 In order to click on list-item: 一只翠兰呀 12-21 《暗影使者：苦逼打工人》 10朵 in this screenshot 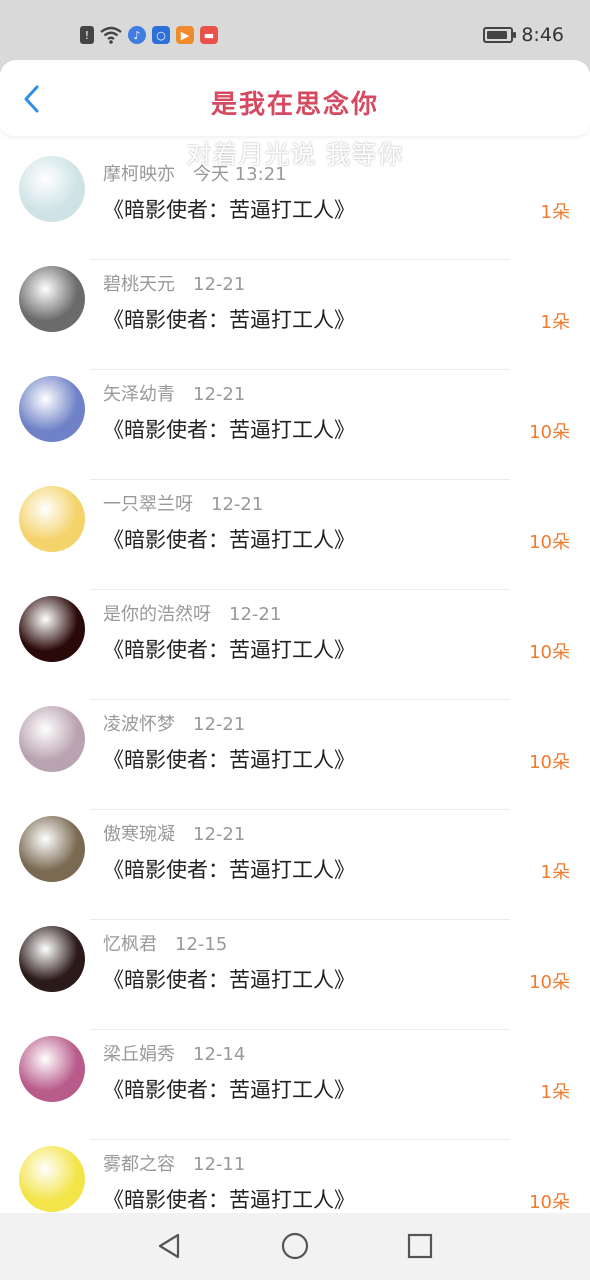, I will do `click(295, 535)`.